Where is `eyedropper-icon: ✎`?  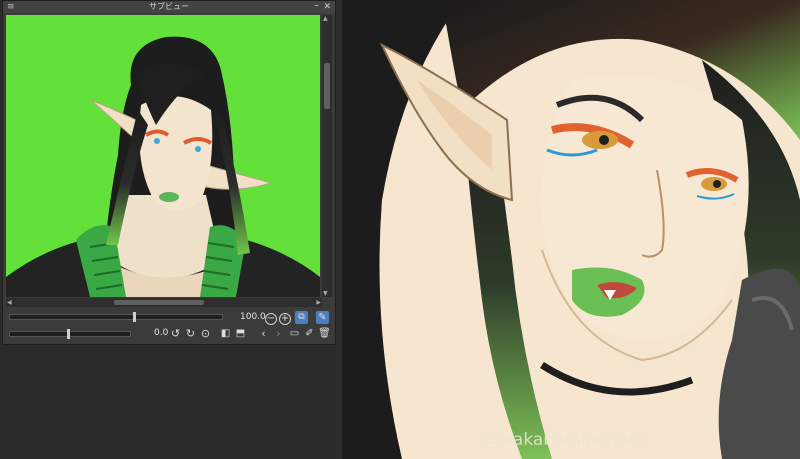 eyedropper-icon: ✎ is located at coordinates (322, 317).